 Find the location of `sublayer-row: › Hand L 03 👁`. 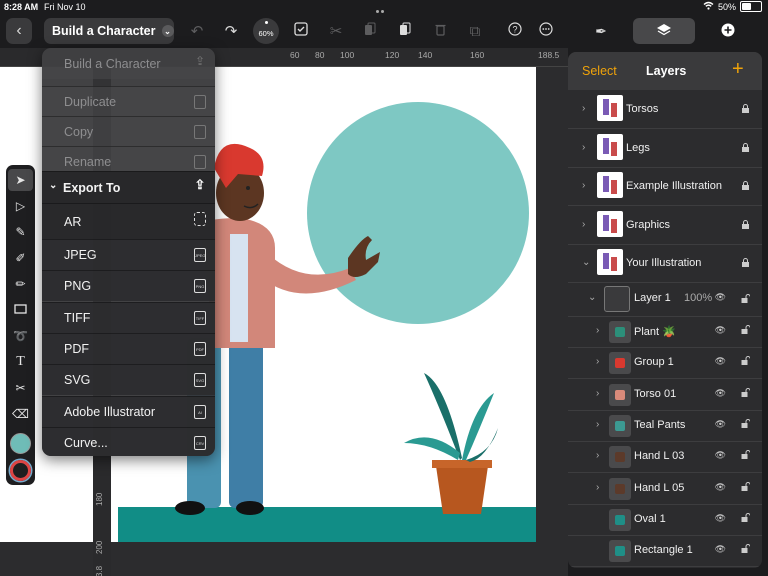

sublayer-row: › Hand L 03 👁 is located at coordinates (665, 457).